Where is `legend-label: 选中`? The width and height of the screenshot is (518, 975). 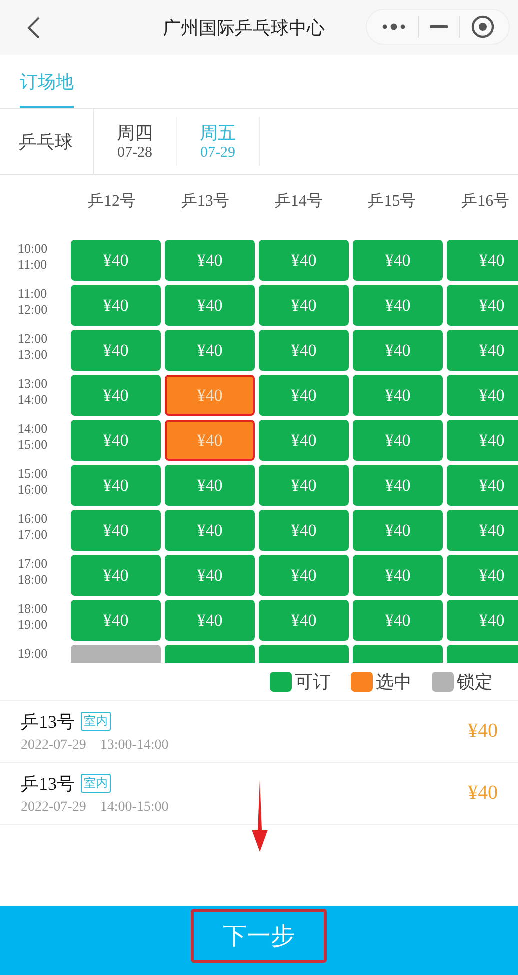
legend-label: 选中 is located at coordinates (394, 682).